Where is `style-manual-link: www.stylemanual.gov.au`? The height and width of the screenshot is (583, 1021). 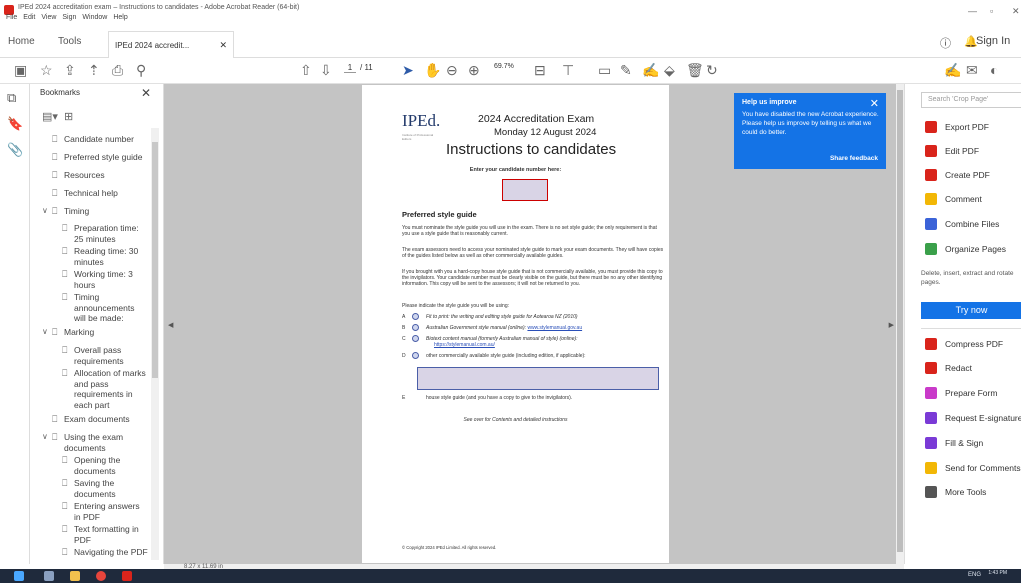 style-manual-link: www.stylemanual.gov.au is located at coordinates (554, 328).